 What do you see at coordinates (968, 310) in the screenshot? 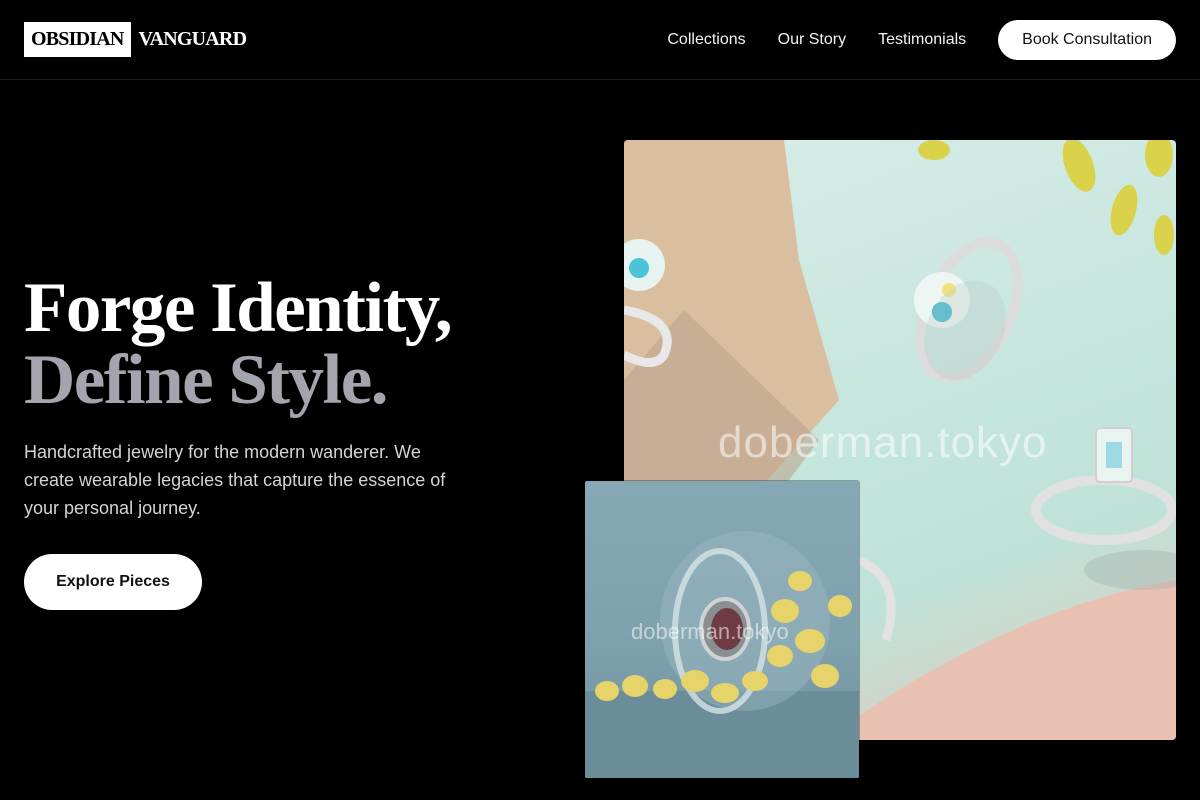
I see `ring-center` at bounding box center [968, 310].